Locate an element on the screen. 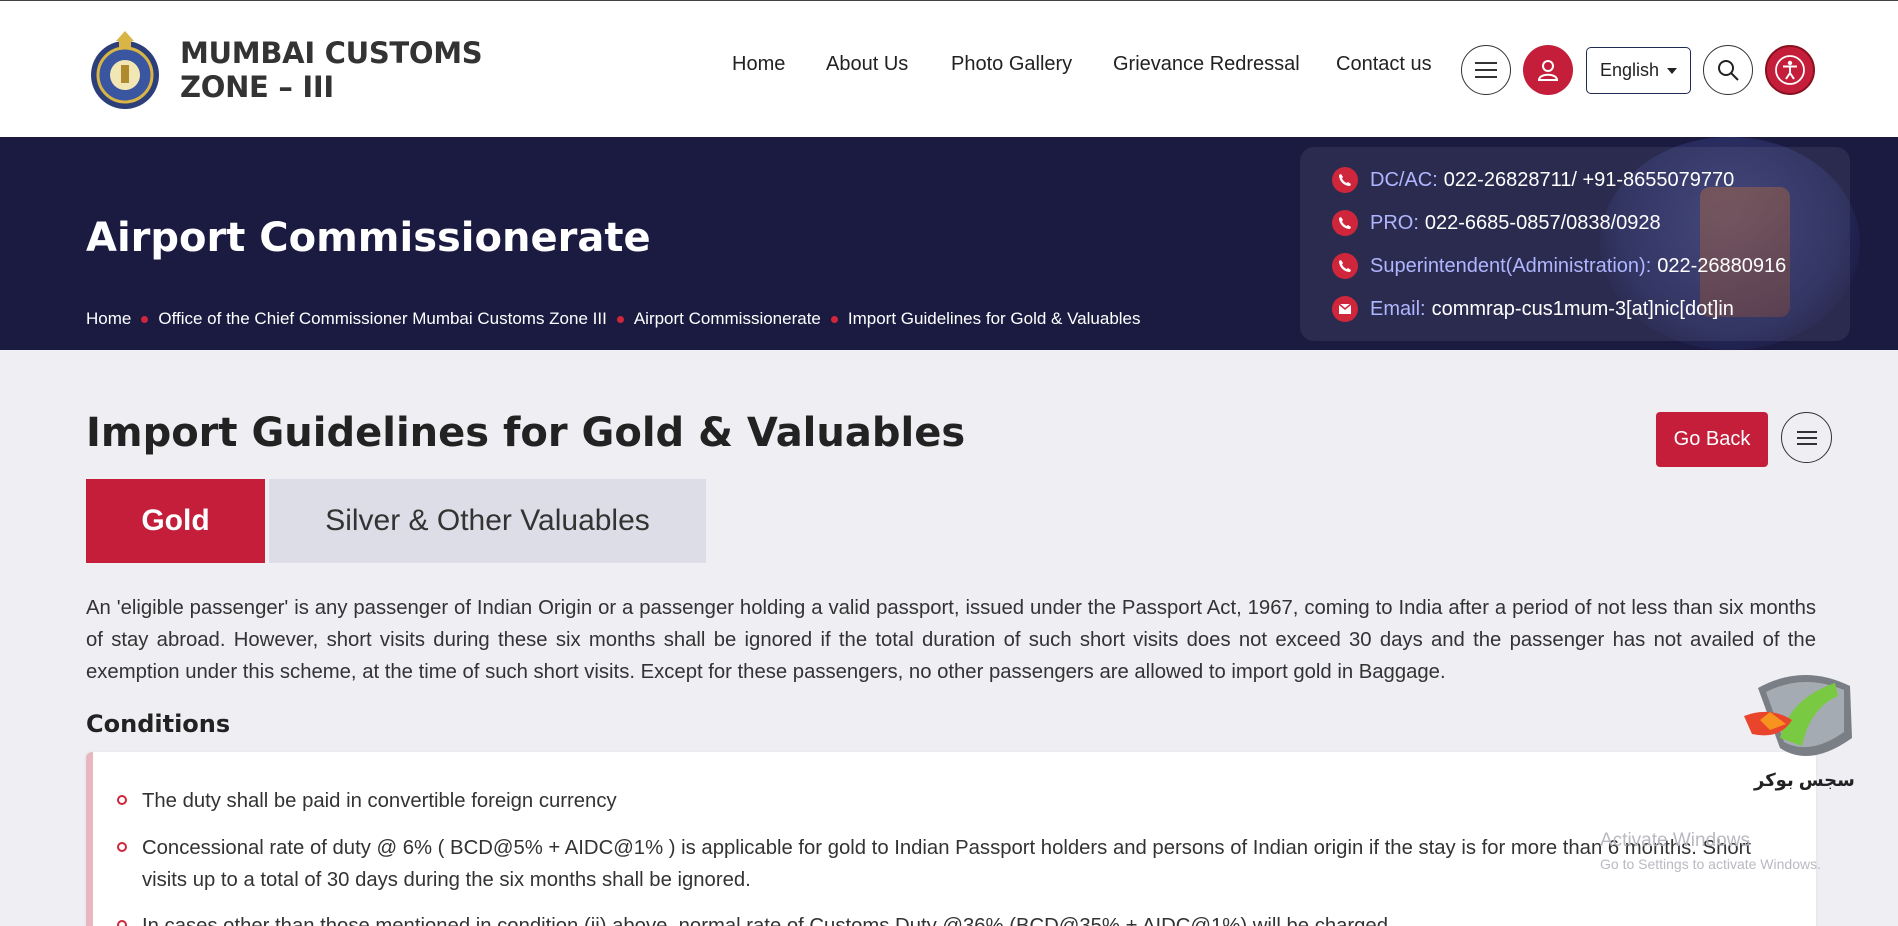 Image resolution: width=1898 pixels, height=926 pixels. contact-email: Email: commrap-cus1mum-3[at]nic[dot]in is located at coordinates (1533, 309).